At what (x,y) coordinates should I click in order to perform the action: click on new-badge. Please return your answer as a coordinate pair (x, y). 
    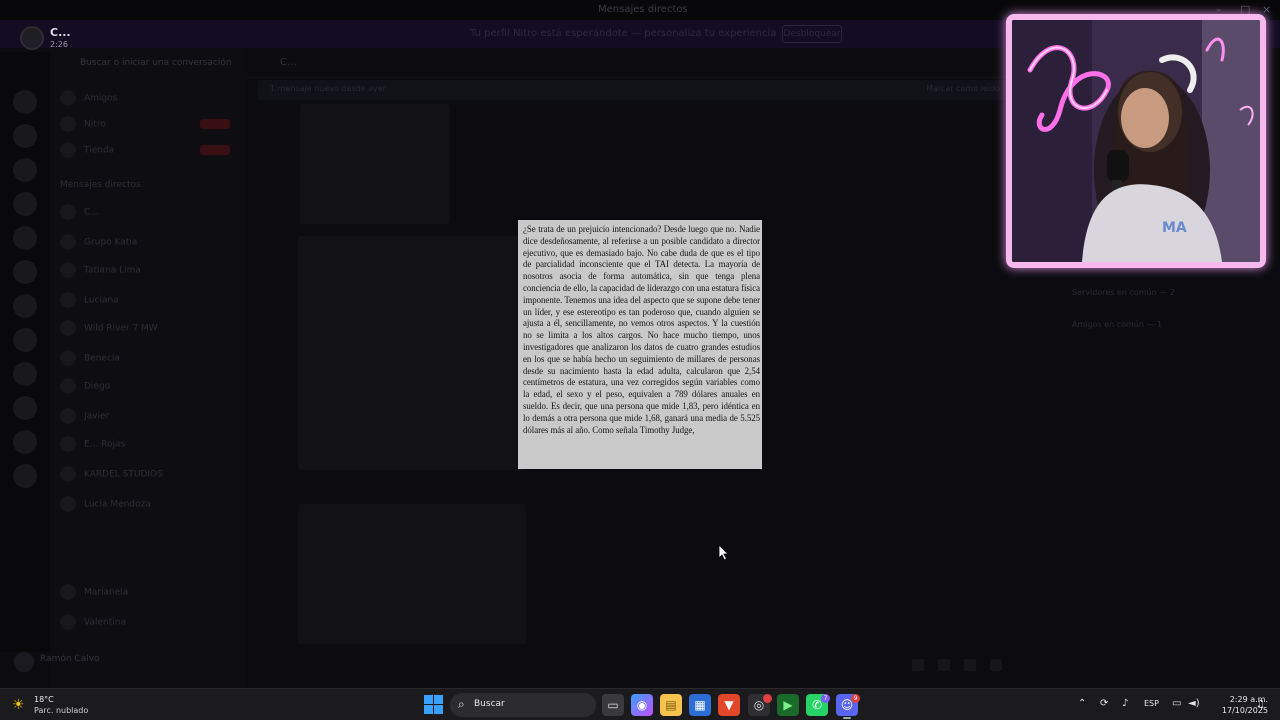
    Looking at the image, I should click on (215, 124).